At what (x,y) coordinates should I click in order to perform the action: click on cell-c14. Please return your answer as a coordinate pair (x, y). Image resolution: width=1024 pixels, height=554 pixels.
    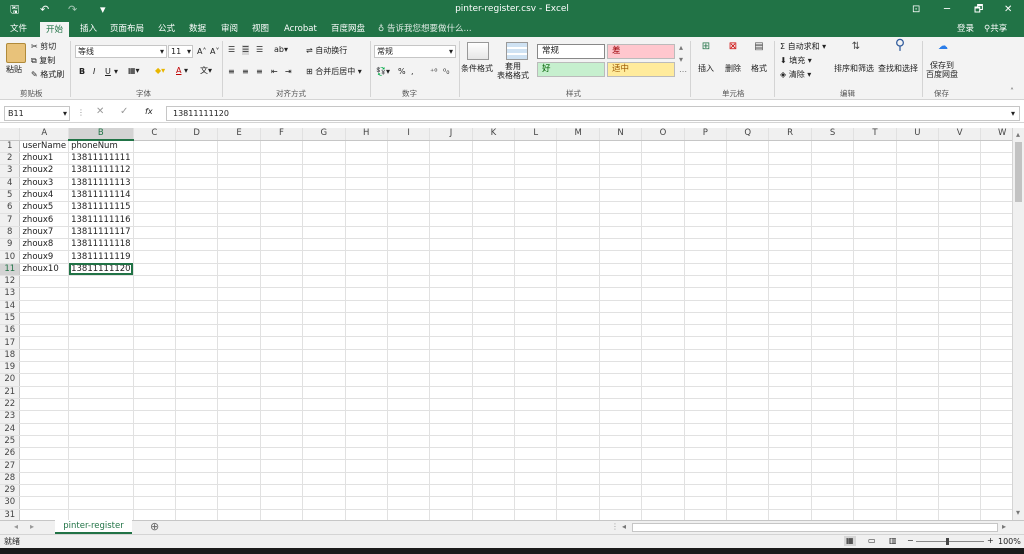
    Looking at the image, I should click on (154, 306).